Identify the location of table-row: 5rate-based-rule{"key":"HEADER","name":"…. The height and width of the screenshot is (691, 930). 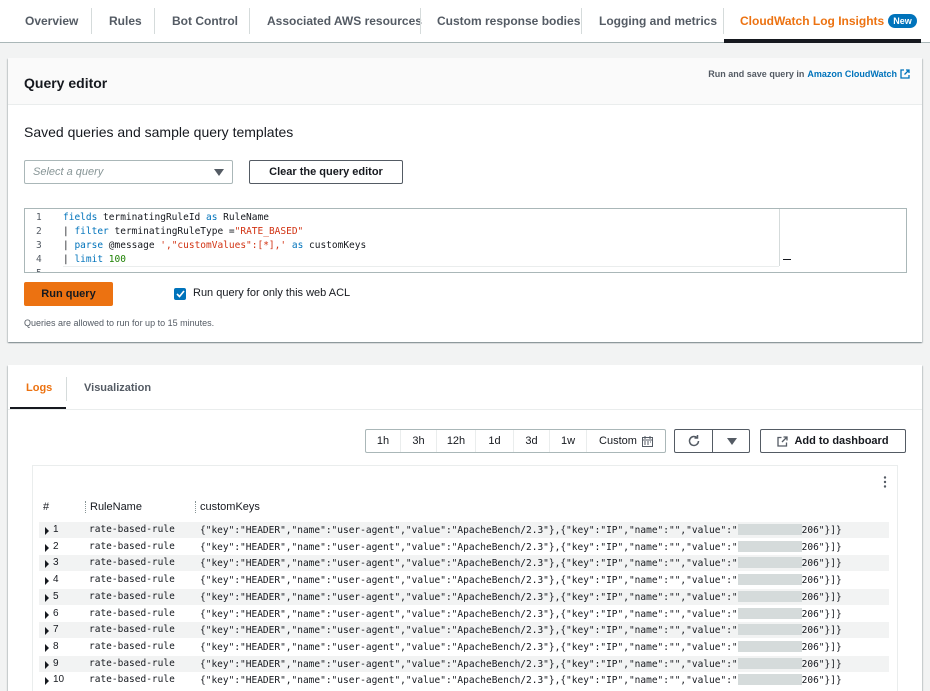
(464, 597).